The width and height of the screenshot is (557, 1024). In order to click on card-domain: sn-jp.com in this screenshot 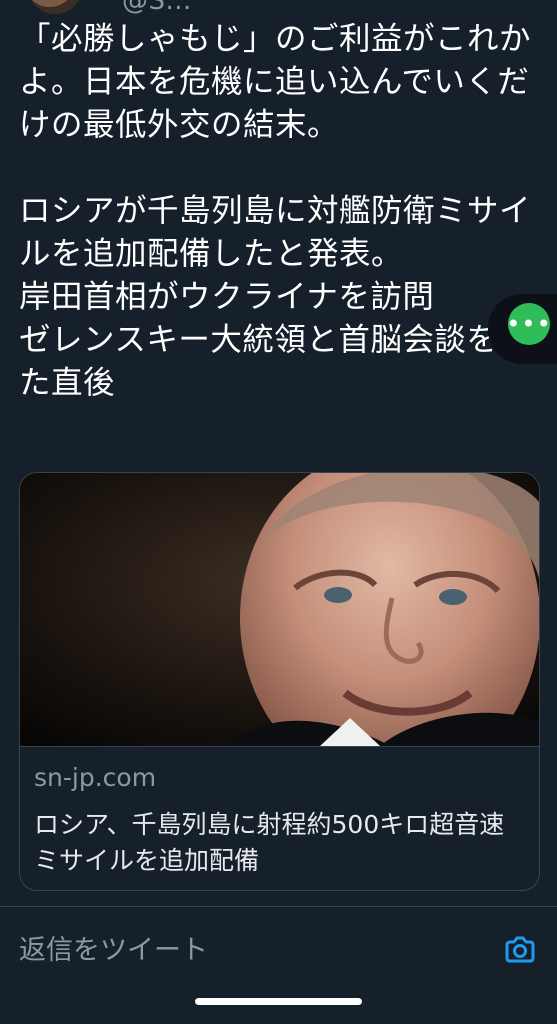, I will do `click(95, 777)`.